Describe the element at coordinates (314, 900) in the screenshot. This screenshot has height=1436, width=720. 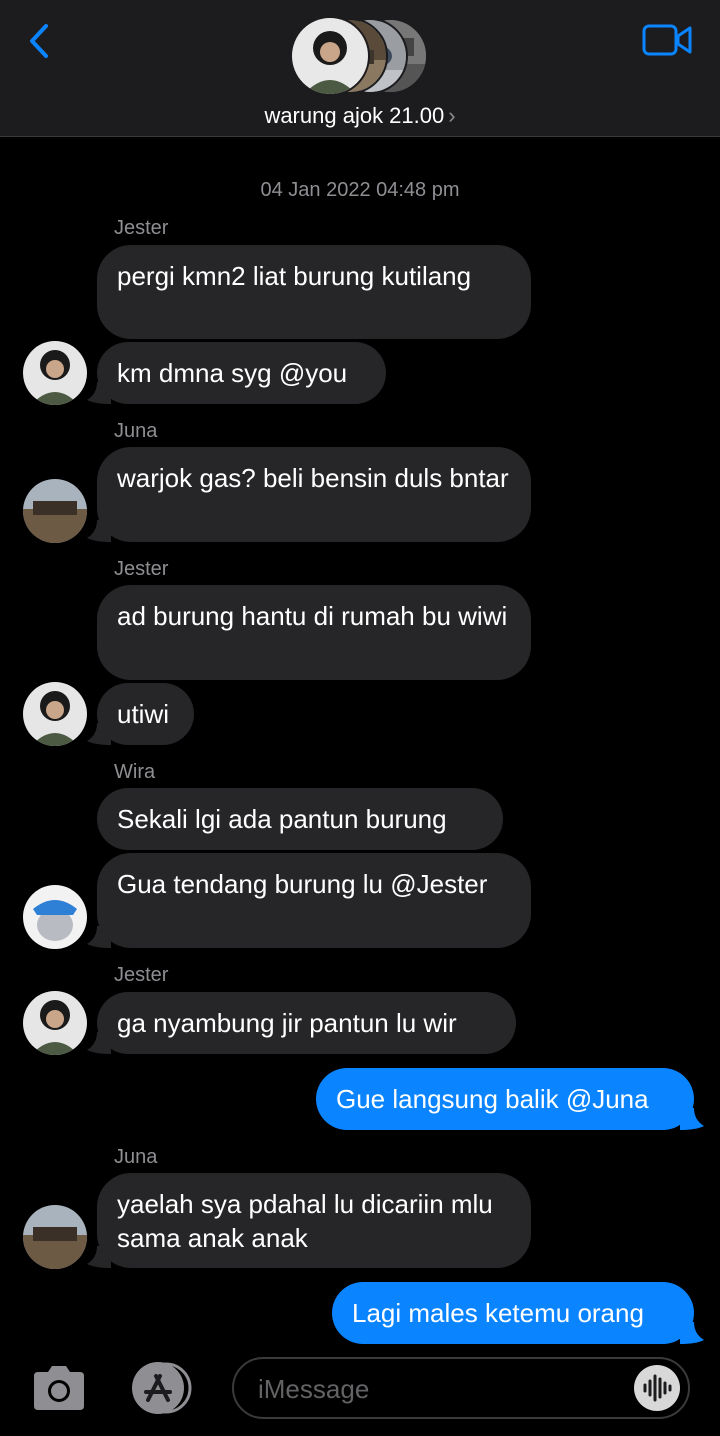
I see `message-bubble: Gua tendang burung lu @Jester` at that location.